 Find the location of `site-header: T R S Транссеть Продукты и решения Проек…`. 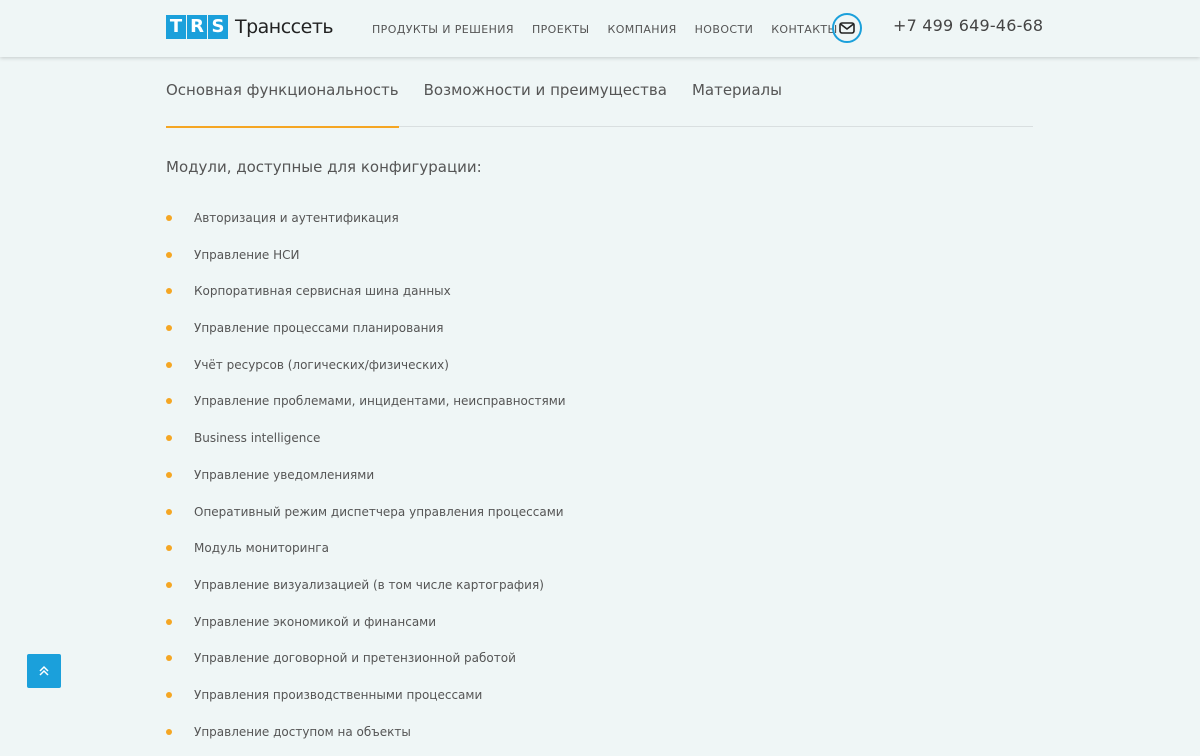

site-header: T R S Транссеть Продукты и решения Проек… is located at coordinates (600, 28).